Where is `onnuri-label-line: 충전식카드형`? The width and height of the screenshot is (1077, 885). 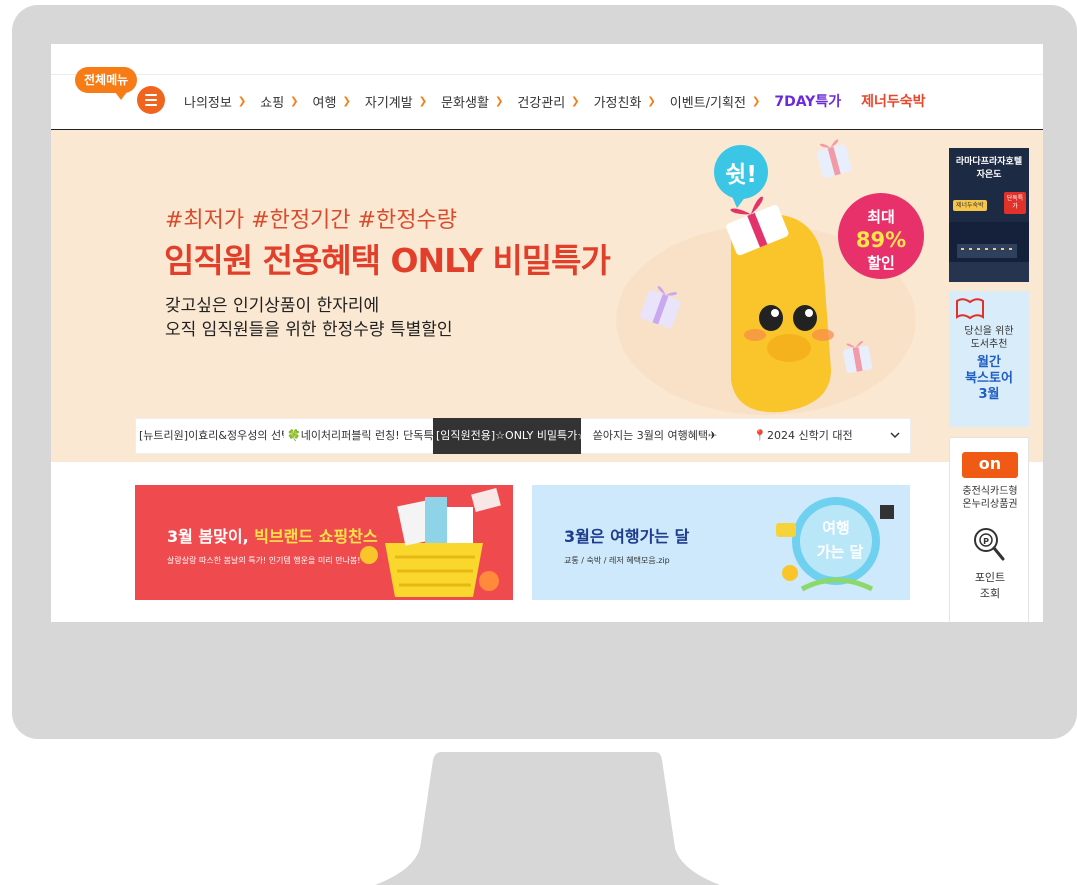 onnuri-label-line: 충전식카드형 is located at coordinates (990, 491).